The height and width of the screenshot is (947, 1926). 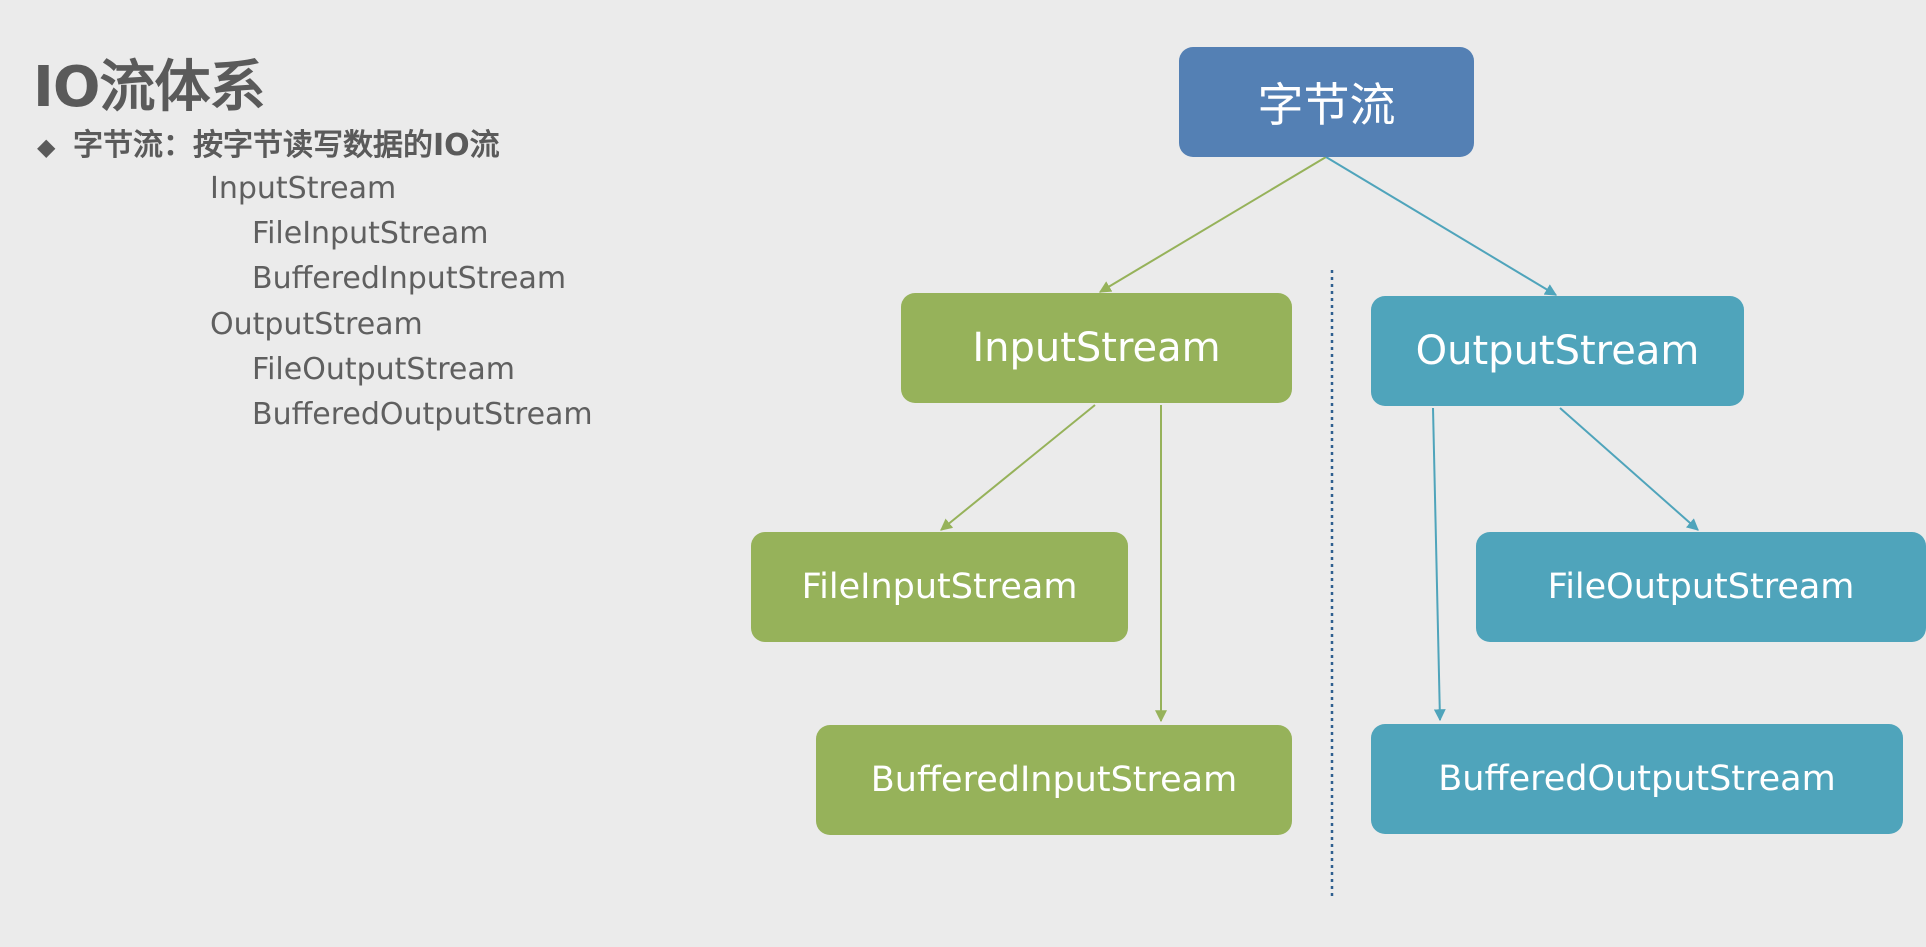 What do you see at coordinates (1054, 780) in the screenshot?
I see `node-buffered-input-stream: BufferedInputStream` at bounding box center [1054, 780].